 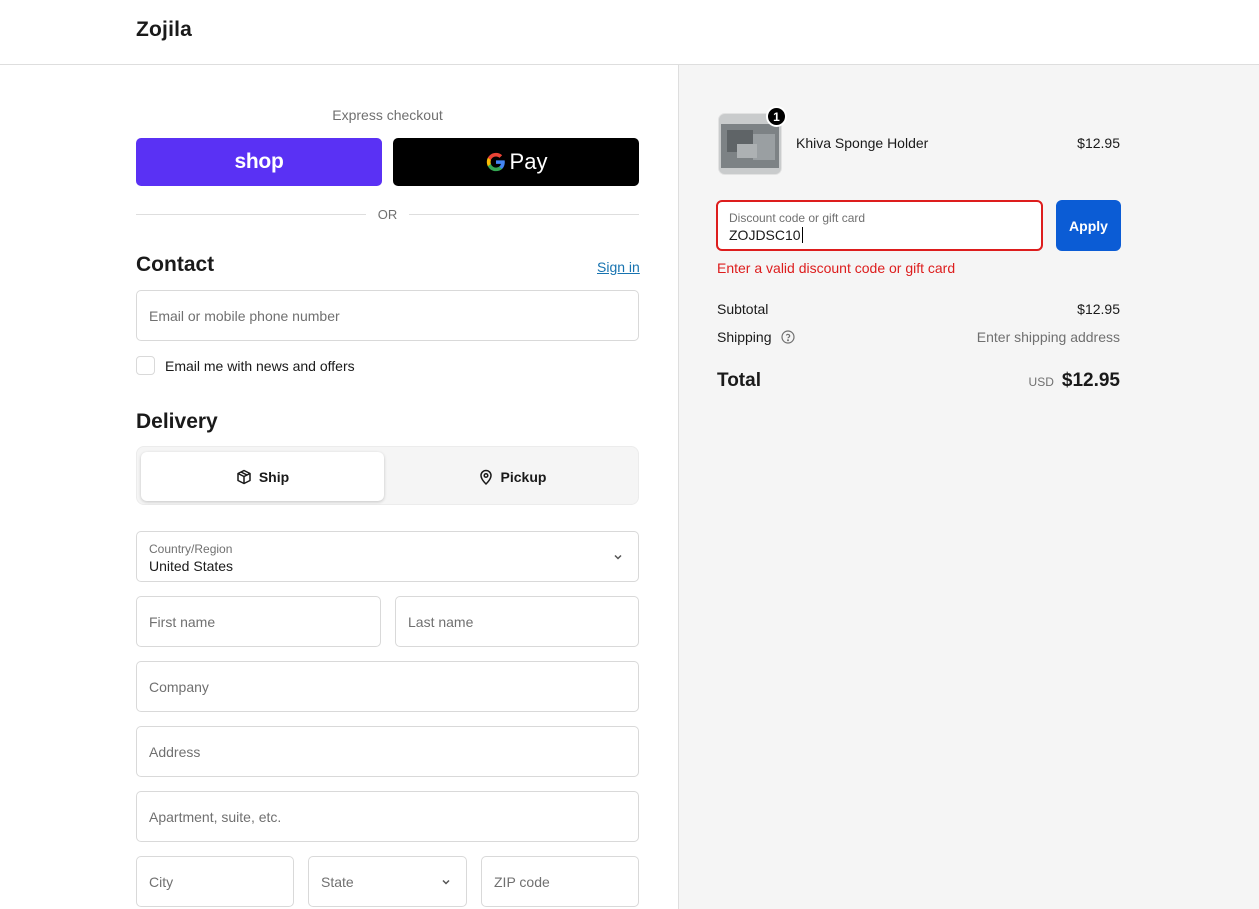 I want to click on package-icon, so click(x=244, y=476).